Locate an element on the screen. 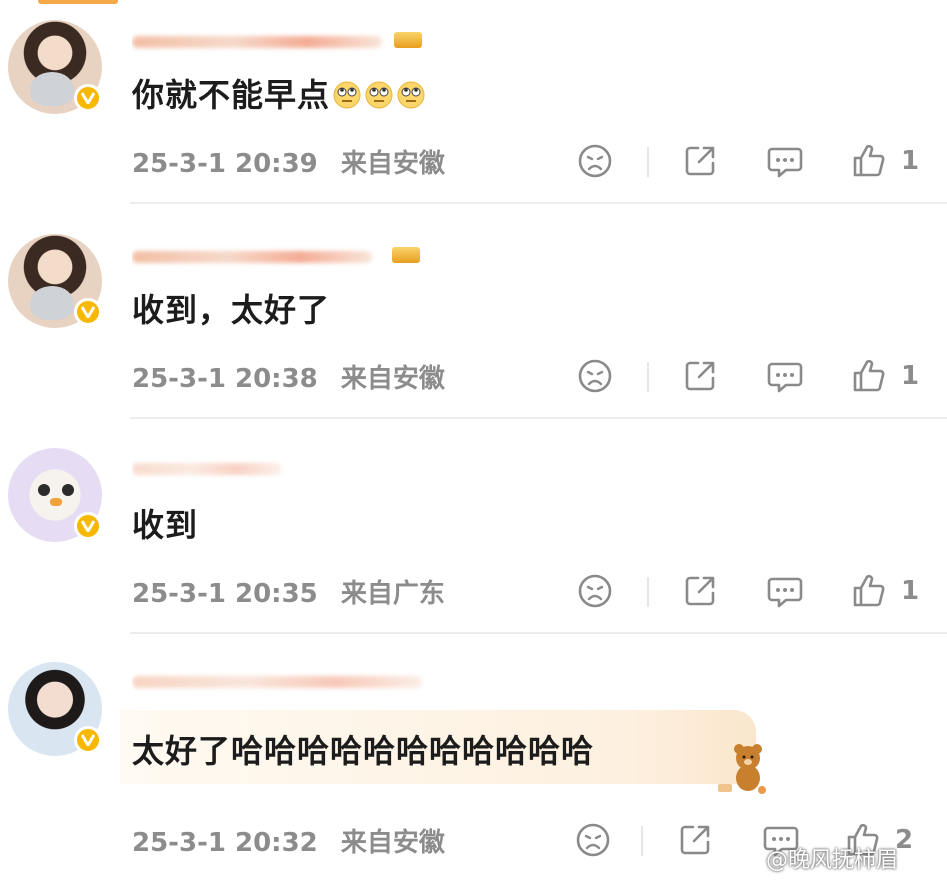 The height and width of the screenshot is (881, 947). weibo-logo-icon is located at coordinates (752, 864).